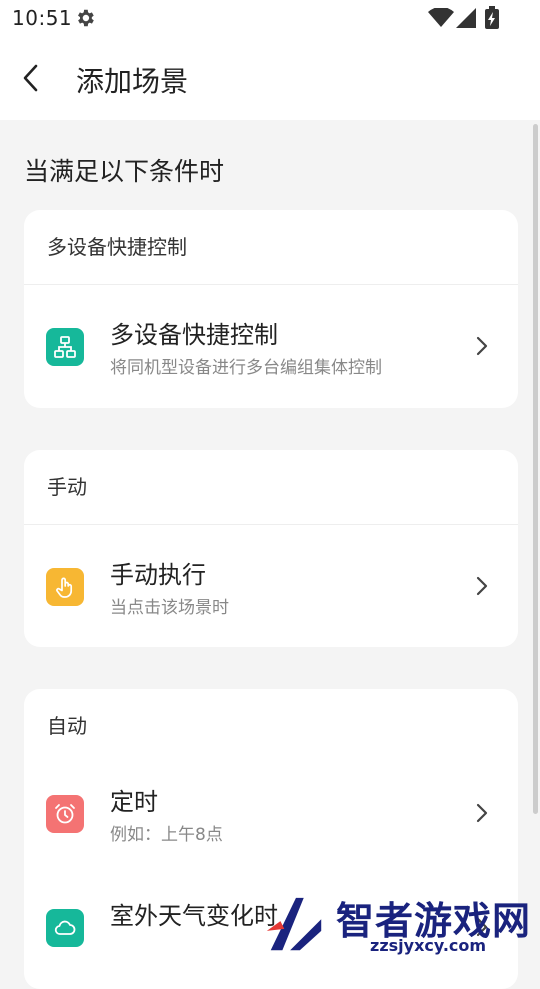 The width and height of the screenshot is (540, 989). I want to click on card-header: 多设备快捷控制, so click(271, 247).